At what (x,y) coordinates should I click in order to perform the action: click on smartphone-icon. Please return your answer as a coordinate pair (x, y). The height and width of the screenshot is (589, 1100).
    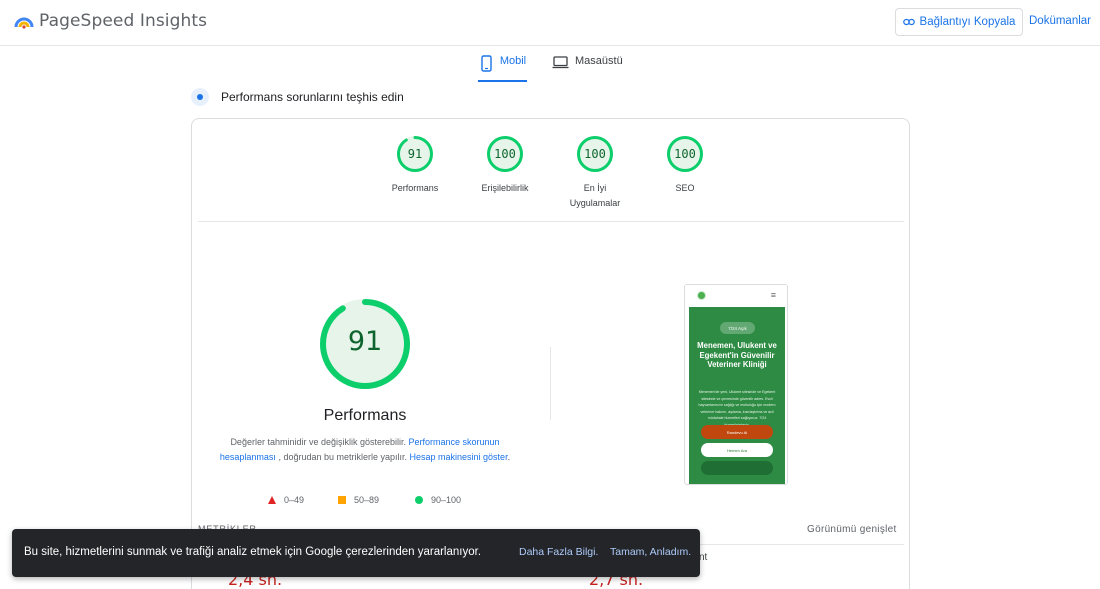
    Looking at the image, I should click on (486, 63).